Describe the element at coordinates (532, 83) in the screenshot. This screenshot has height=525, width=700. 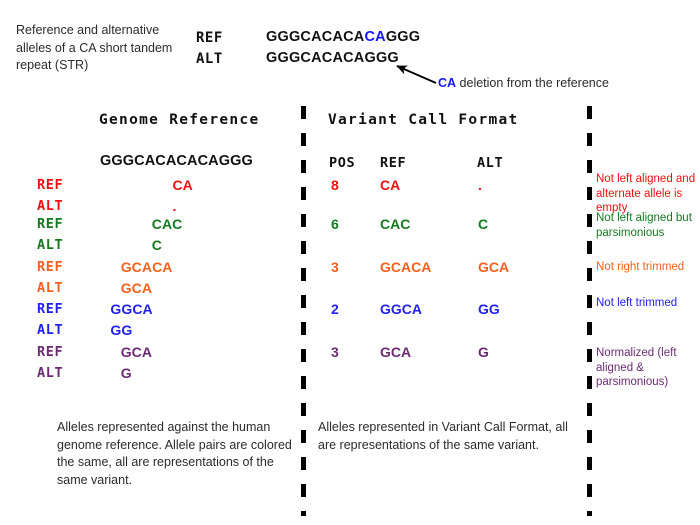
I see `deletion-caption-text: deletion from the reference` at that location.